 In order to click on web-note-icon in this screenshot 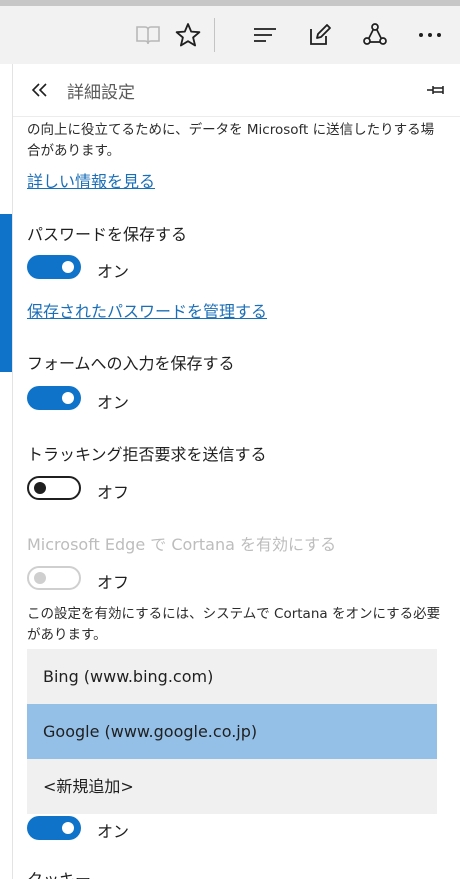, I will do `click(320, 35)`.